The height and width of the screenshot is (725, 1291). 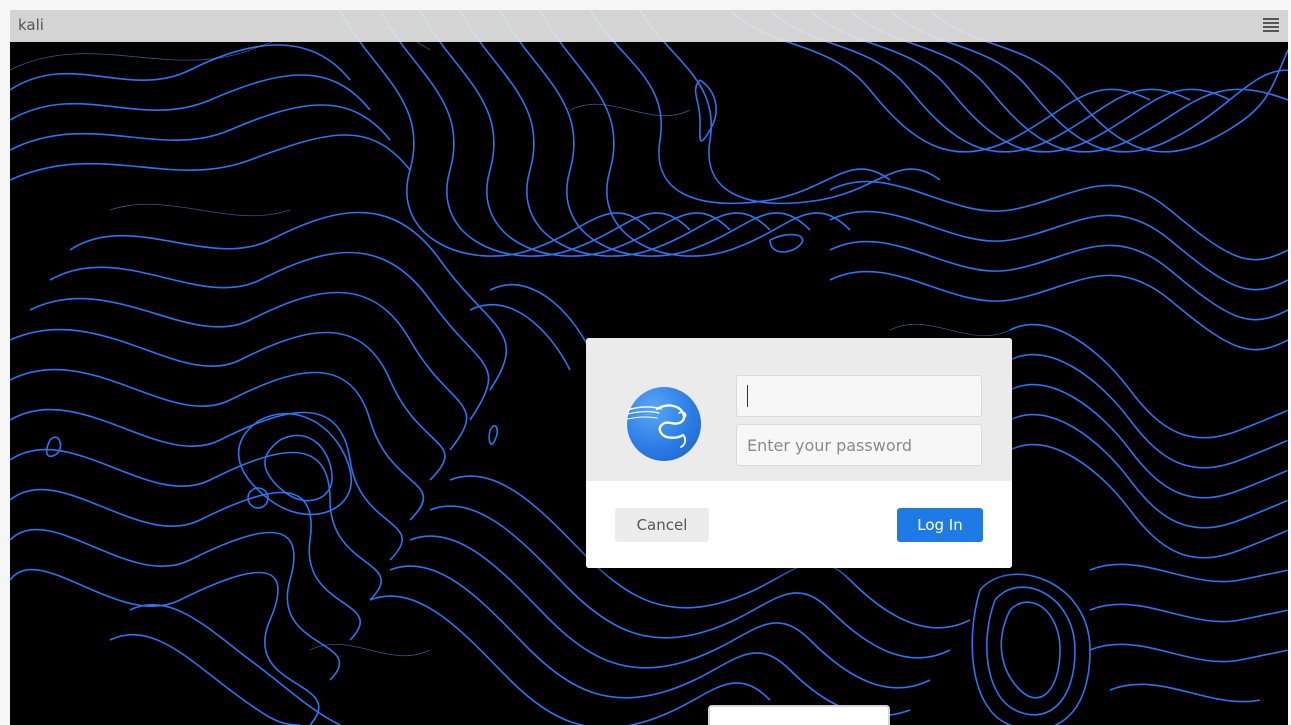 What do you see at coordinates (940, 525) in the screenshot?
I see `log-in-button: Log In` at bounding box center [940, 525].